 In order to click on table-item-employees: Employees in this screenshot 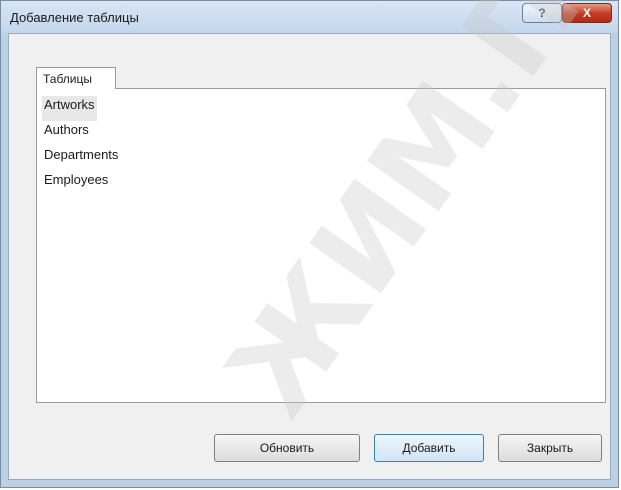, I will do `click(81, 183)`.